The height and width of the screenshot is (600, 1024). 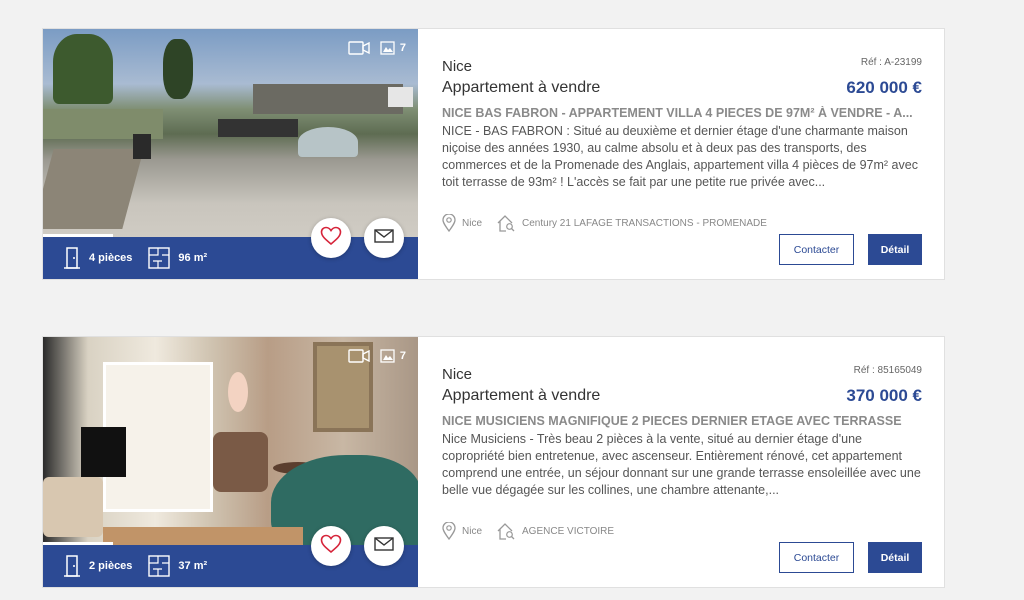 I want to click on agency-info: AGENCE VICTOIRE, so click(x=555, y=531).